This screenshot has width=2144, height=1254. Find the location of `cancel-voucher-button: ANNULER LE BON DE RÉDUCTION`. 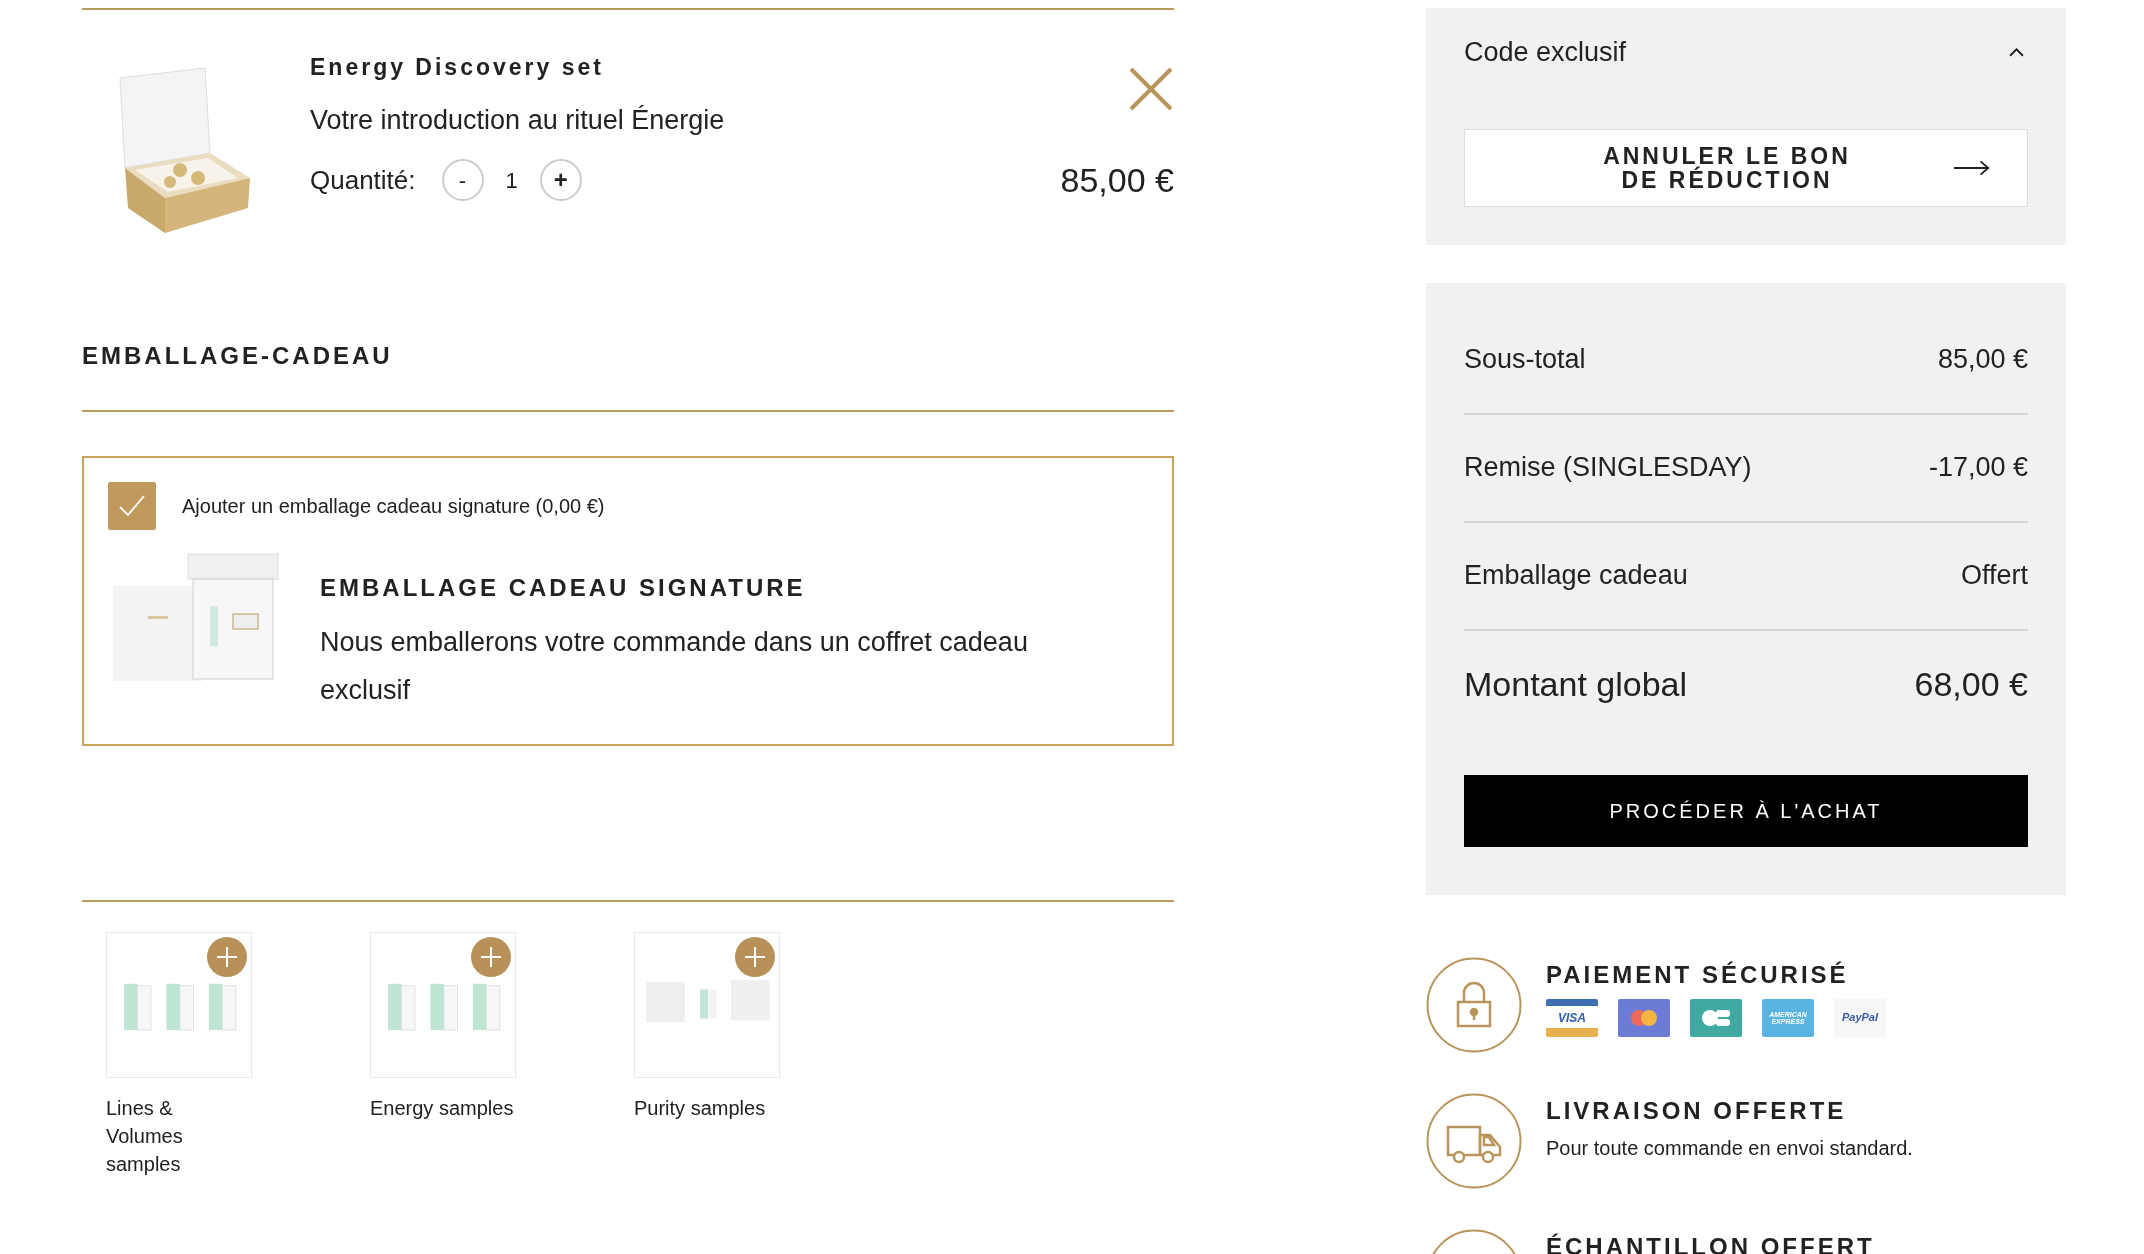

cancel-voucher-button: ANNULER LE BON DE RÉDUCTION is located at coordinates (1746, 167).